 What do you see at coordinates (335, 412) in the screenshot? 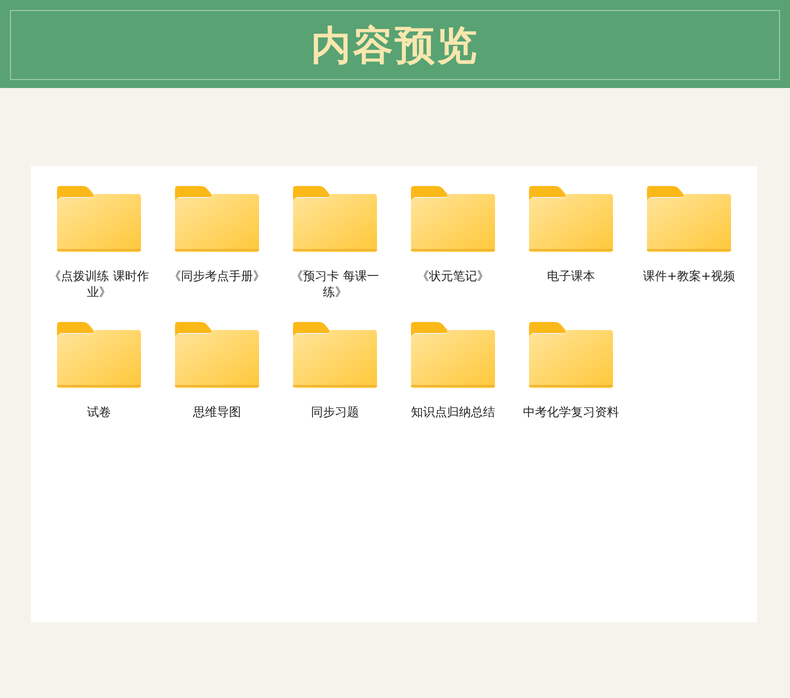
I see `folder-name: 同步习题` at bounding box center [335, 412].